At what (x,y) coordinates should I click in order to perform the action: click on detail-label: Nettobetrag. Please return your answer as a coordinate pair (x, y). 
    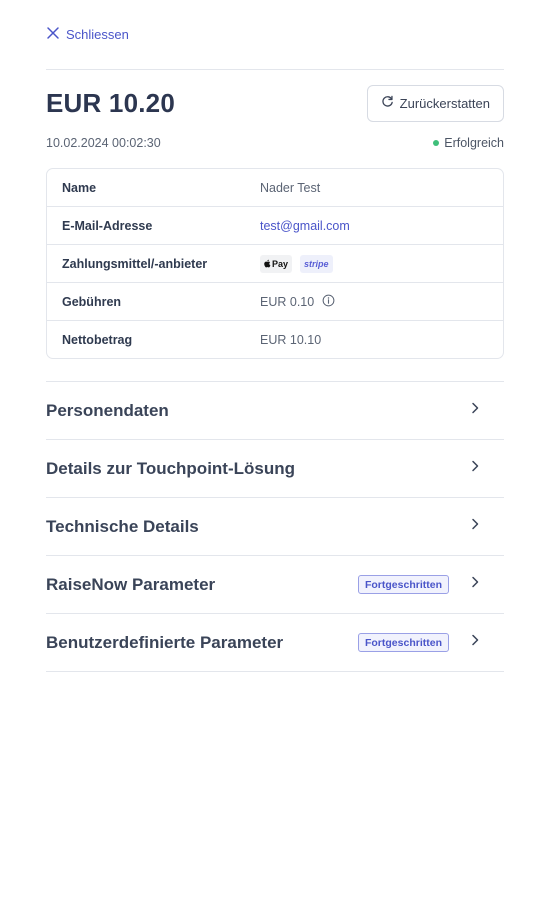
    Looking at the image, I should click on (97, 339).